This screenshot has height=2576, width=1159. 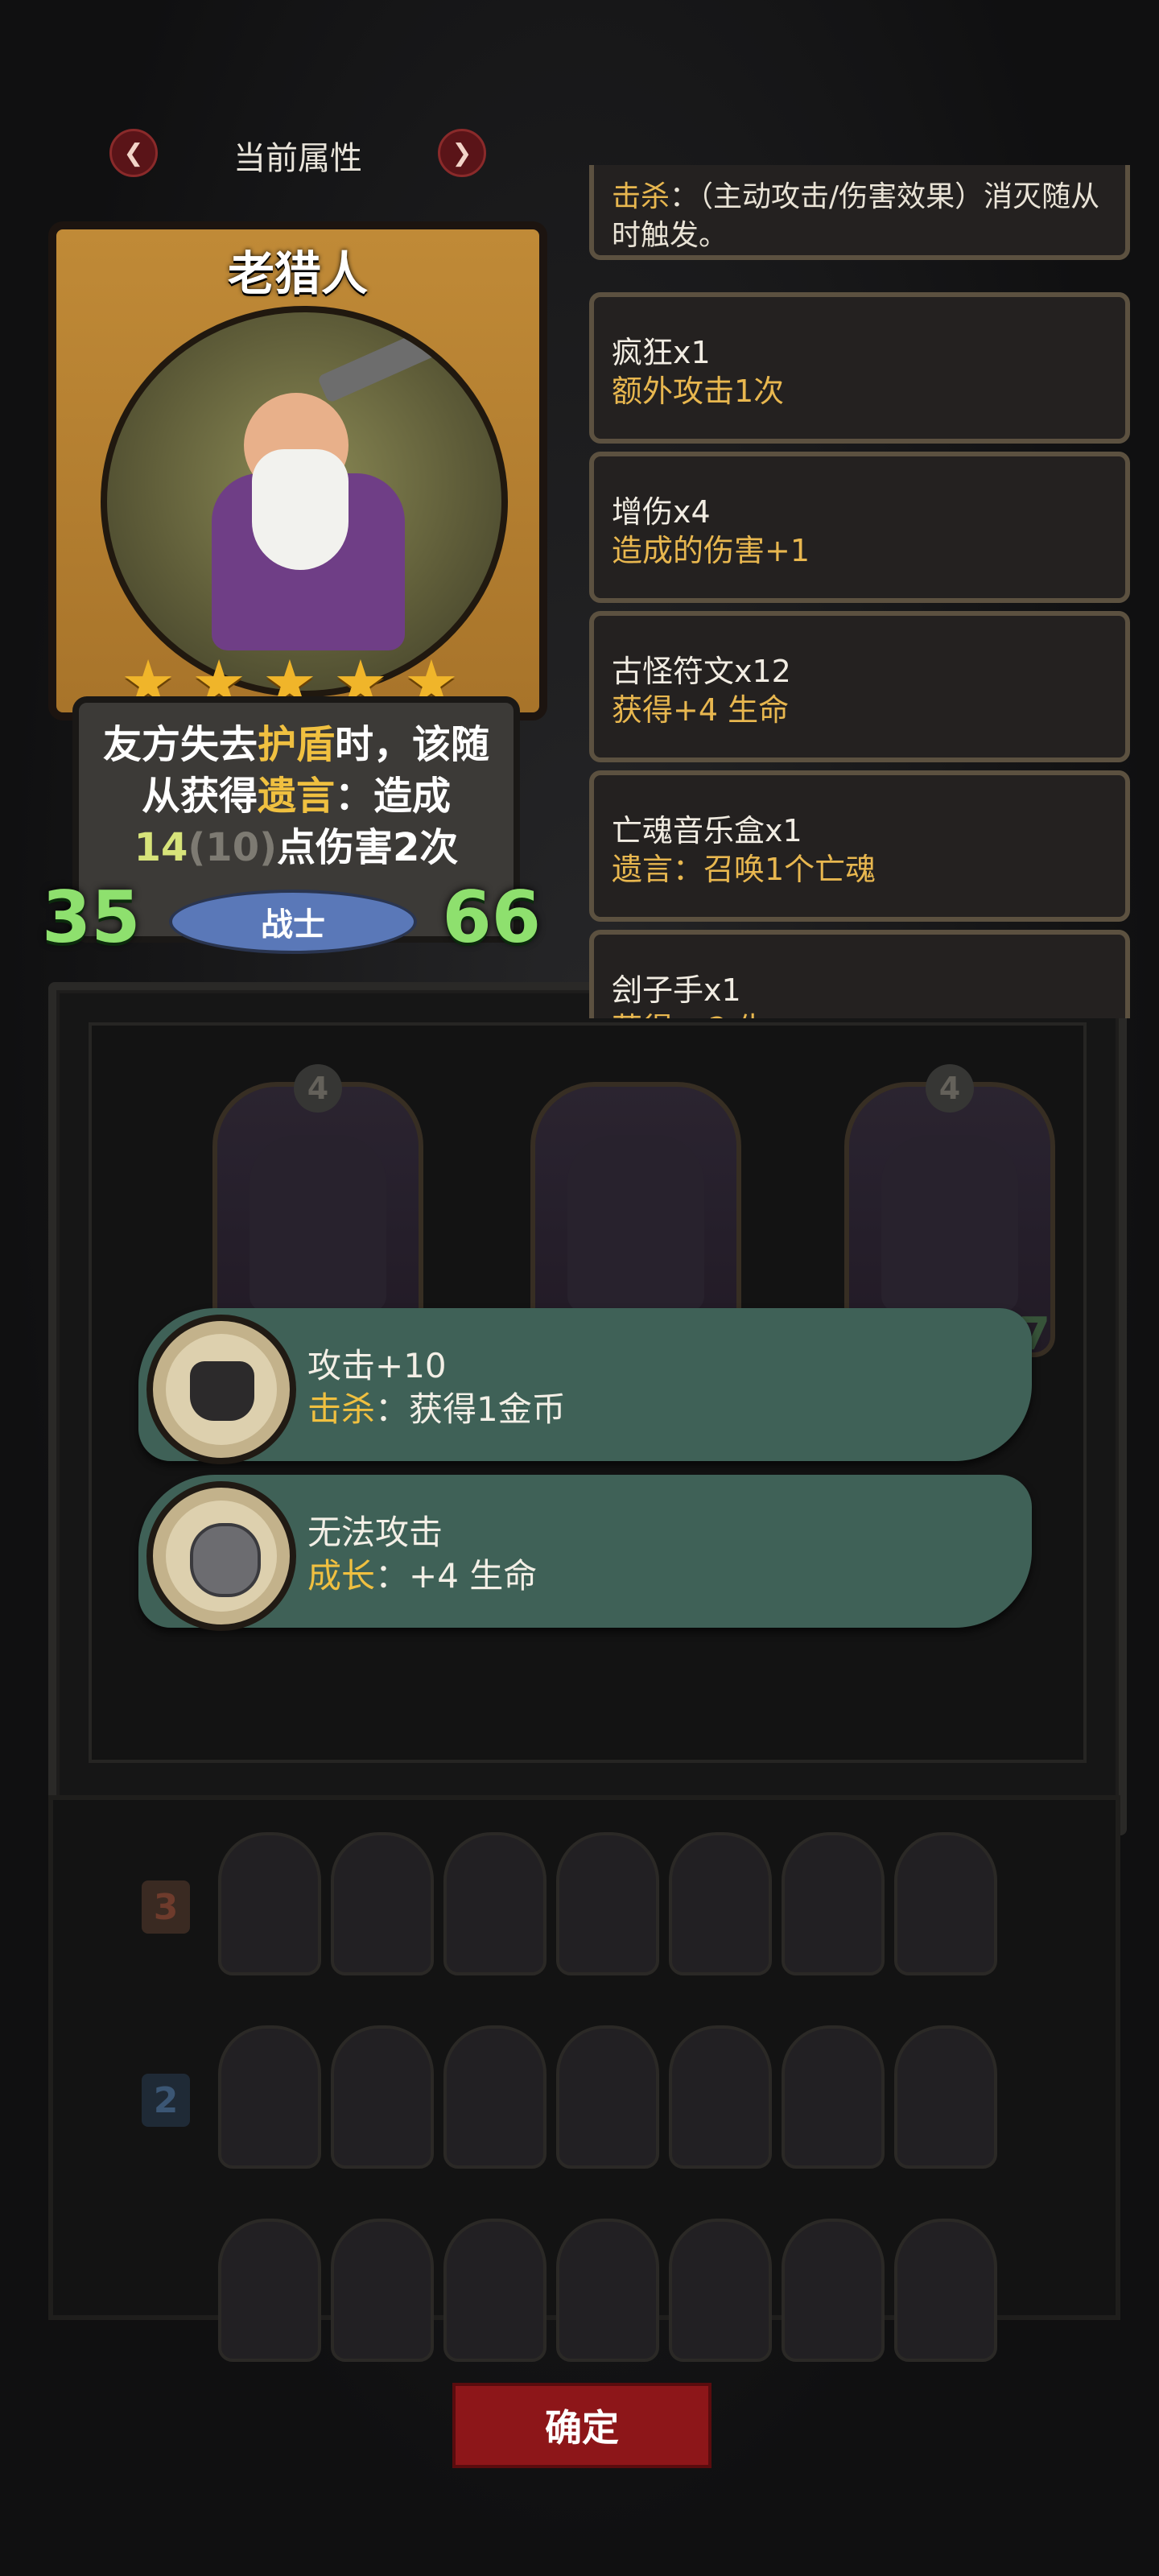 What do you see at coordinates (701, 710) in the screenshot?
I see `trait-desc: 获得+4 生命` at bounding box center [701, 710].